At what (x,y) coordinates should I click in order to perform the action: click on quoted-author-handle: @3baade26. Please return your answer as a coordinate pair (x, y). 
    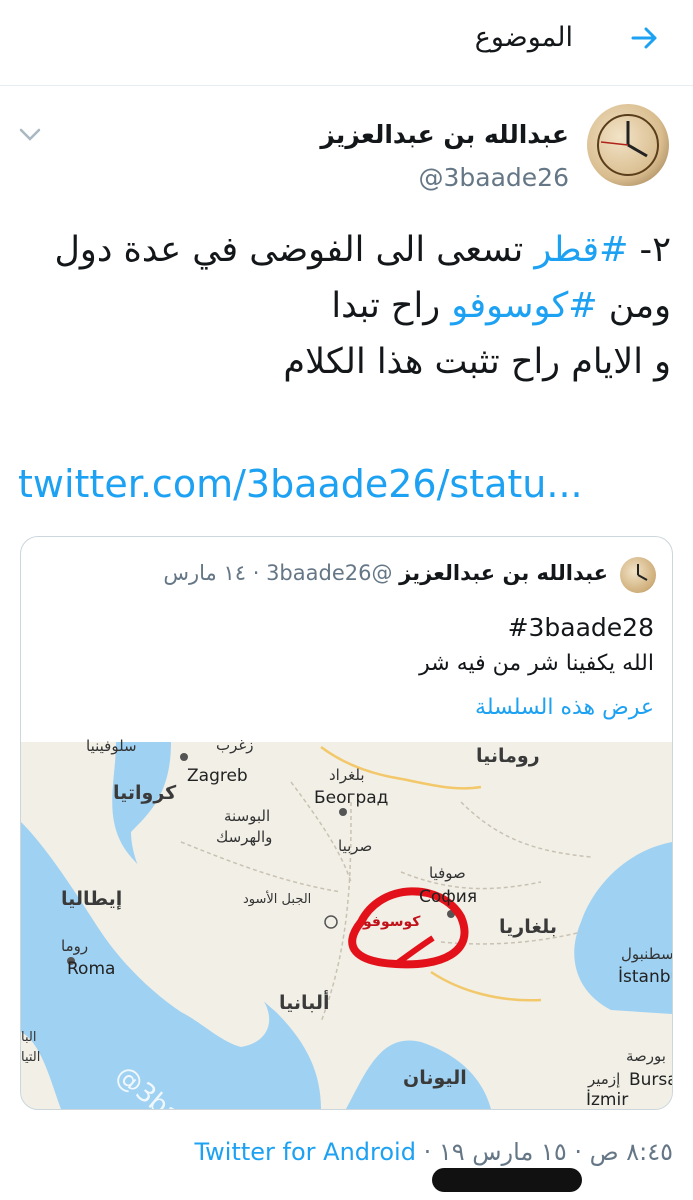
    Looking at the image, I should click on (329, 573).